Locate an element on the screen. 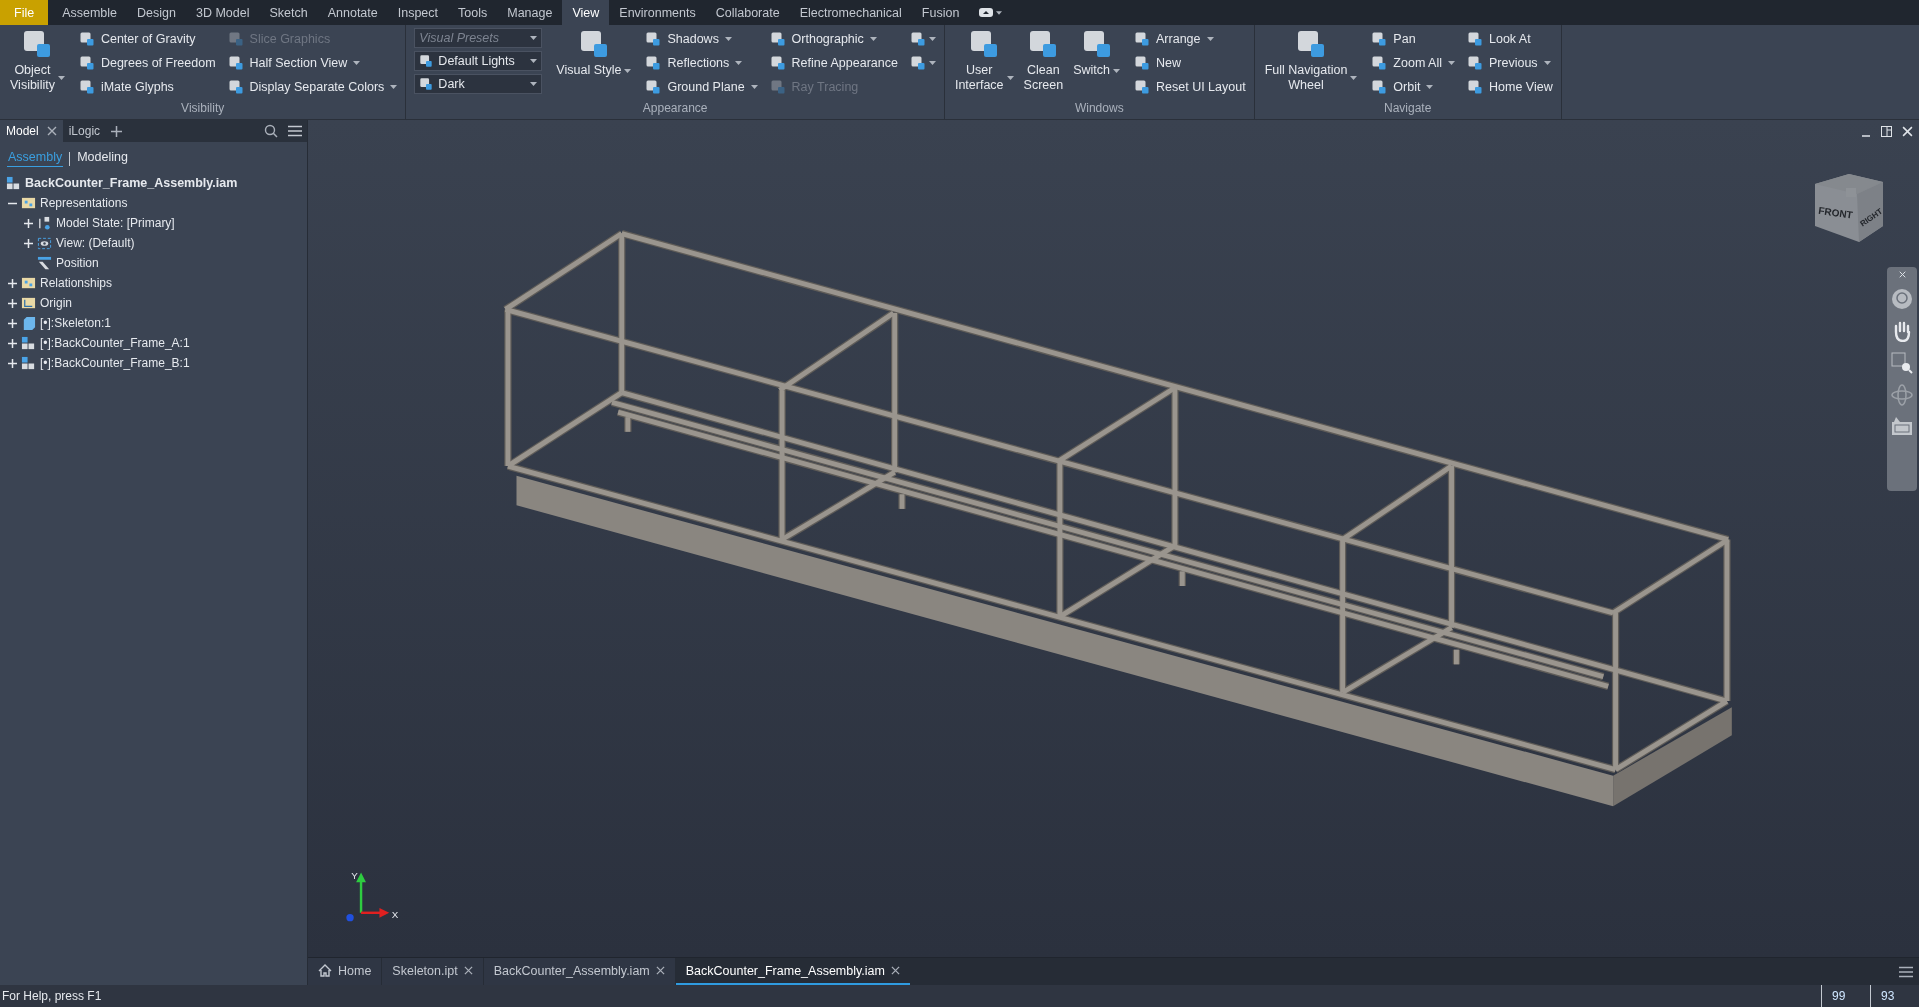 The width and height of the screenshot is (1919, 1007). ribbon-button: Arrange is located at coordinates (1190, 39).